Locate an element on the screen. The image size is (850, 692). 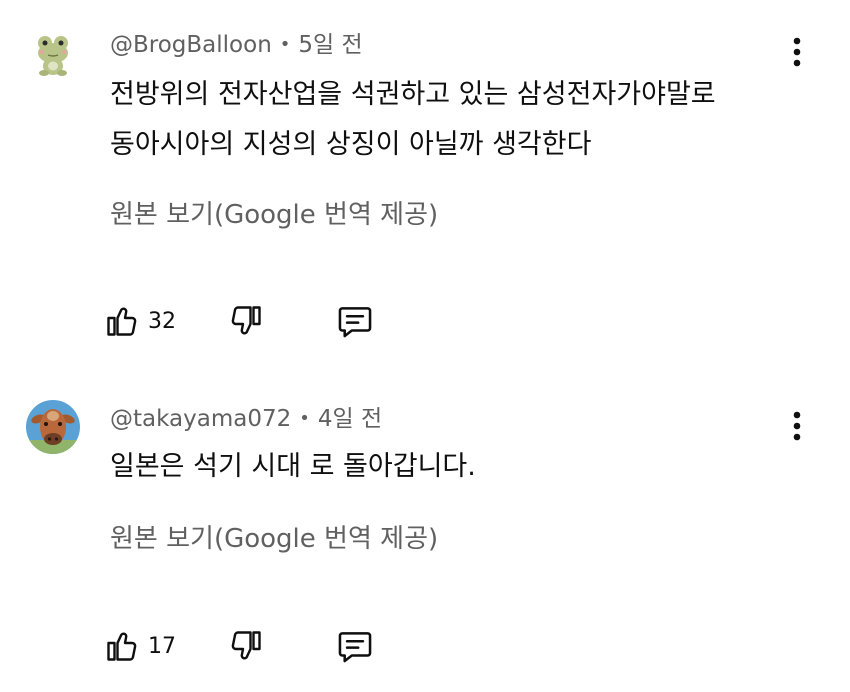
cow-avatar-icon is located at coordinates (53, 427).